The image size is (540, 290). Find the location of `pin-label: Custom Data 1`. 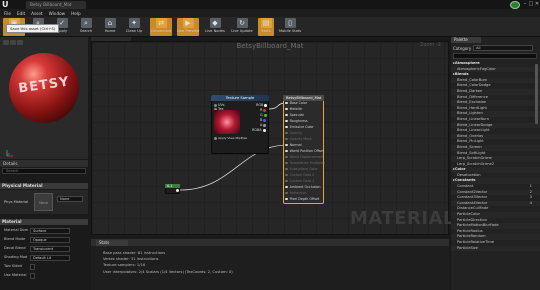

pin-label: Custom Data 1 is located at coordinates (302, 181).